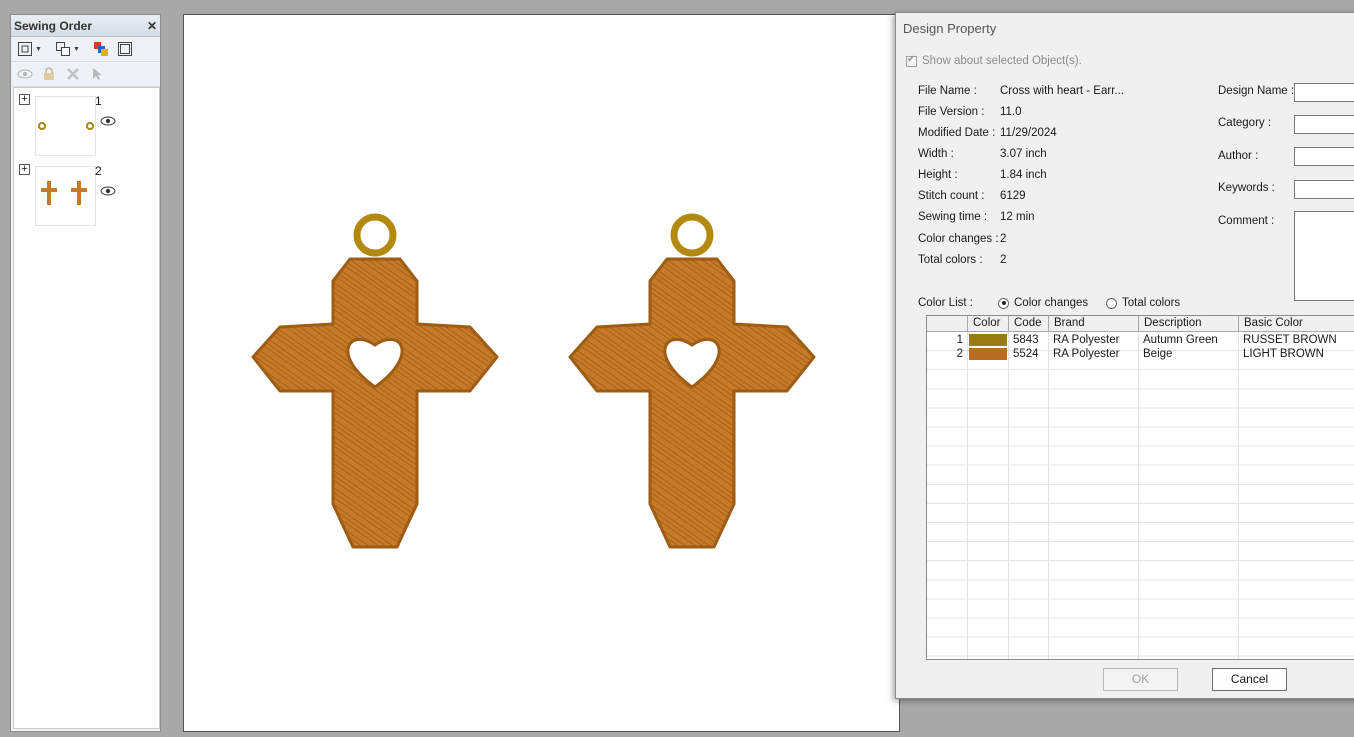 Image resolution: width=1354 pixels, height=737 pixels. I want to click on file-version-value: 11.0, so click(1011, 112).